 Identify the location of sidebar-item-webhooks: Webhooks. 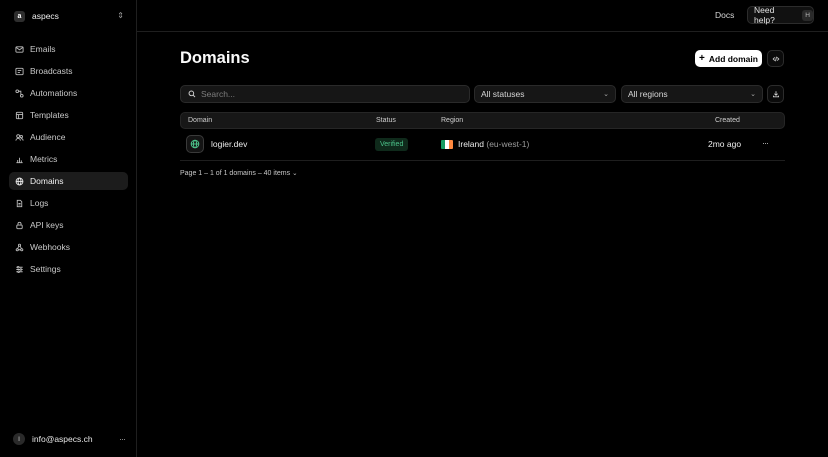
(68, 247).